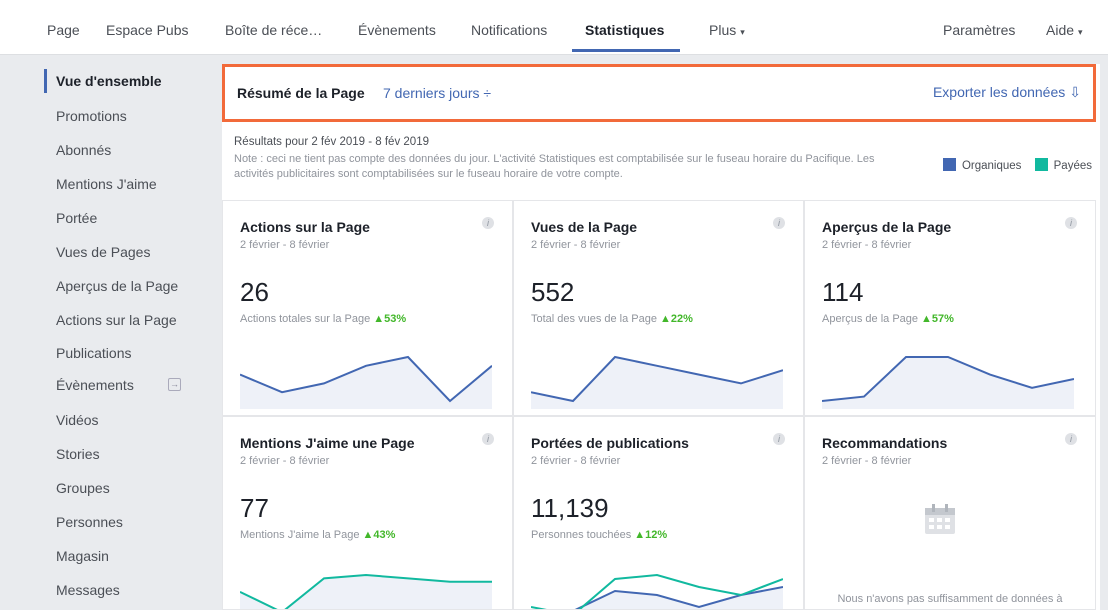 This screenshot has width=1108, height=610. Describe the element at coordinates (129, 353) in the screenshot. I see `sidebar-item-posts: Publications` at that location.